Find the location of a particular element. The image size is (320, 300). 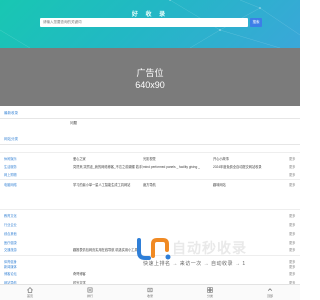

category-link: 综合其他 is located at coordinates (10, 234).